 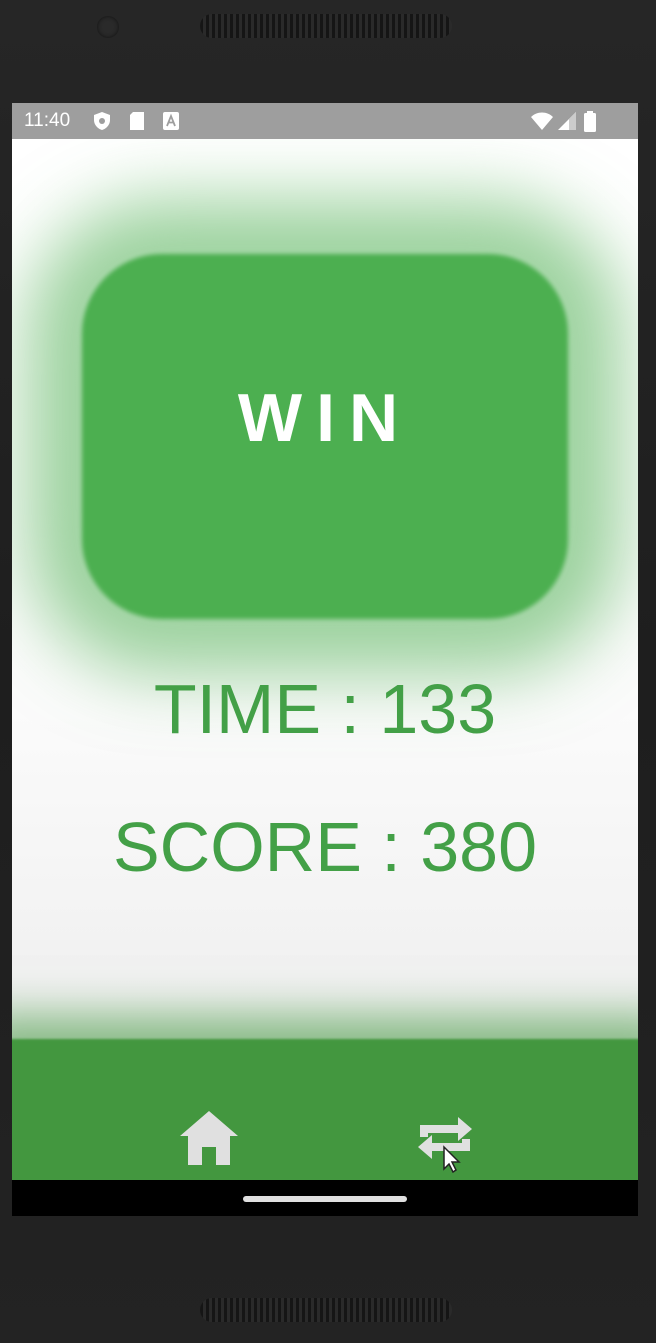 I want to click on sd-card-icon, so click(x=137, y=123).